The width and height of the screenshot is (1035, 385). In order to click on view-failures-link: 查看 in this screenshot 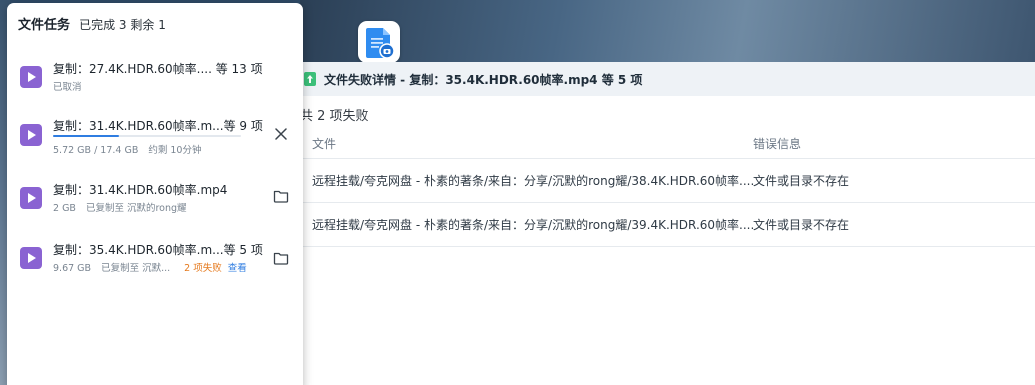, I will do `click(237, 268)`.